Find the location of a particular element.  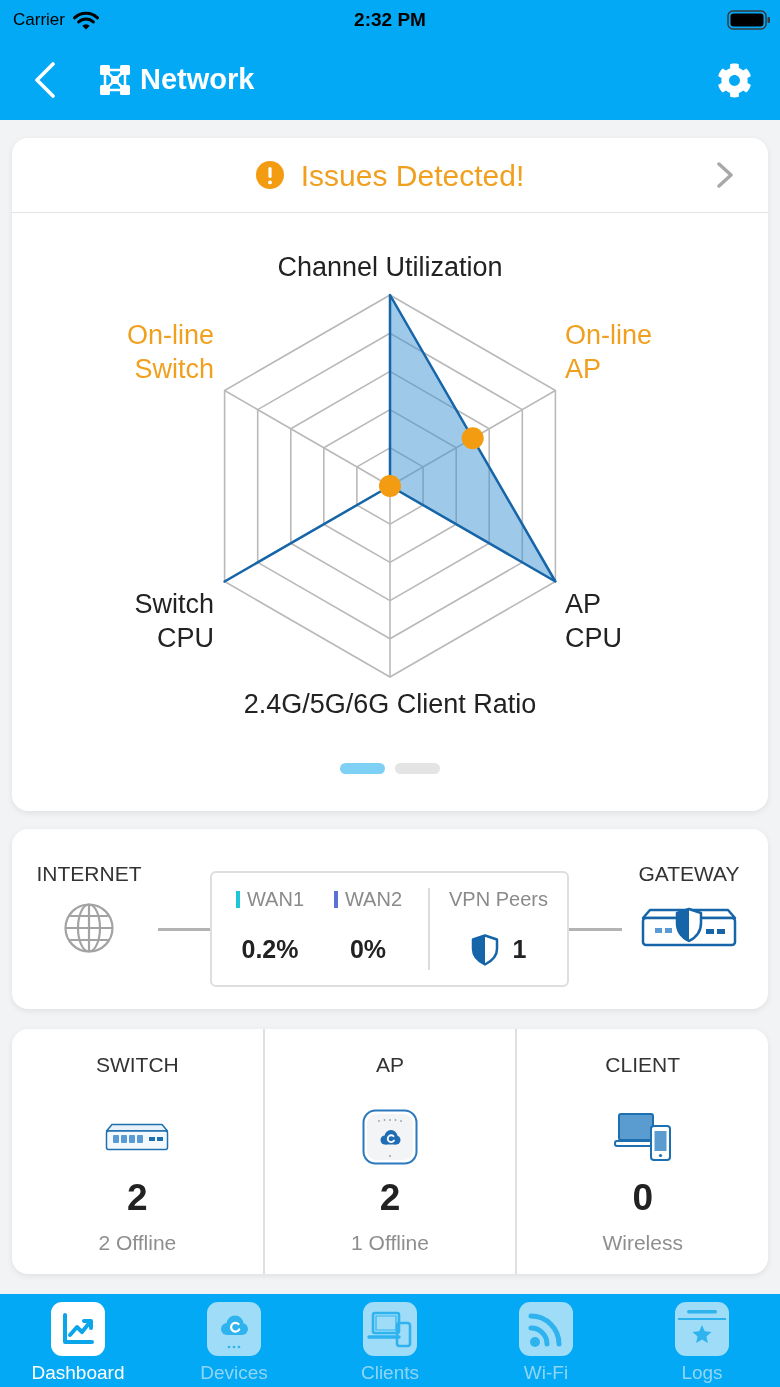

nav-tab: Wi-Fi is located at coordinates (546, 1340).